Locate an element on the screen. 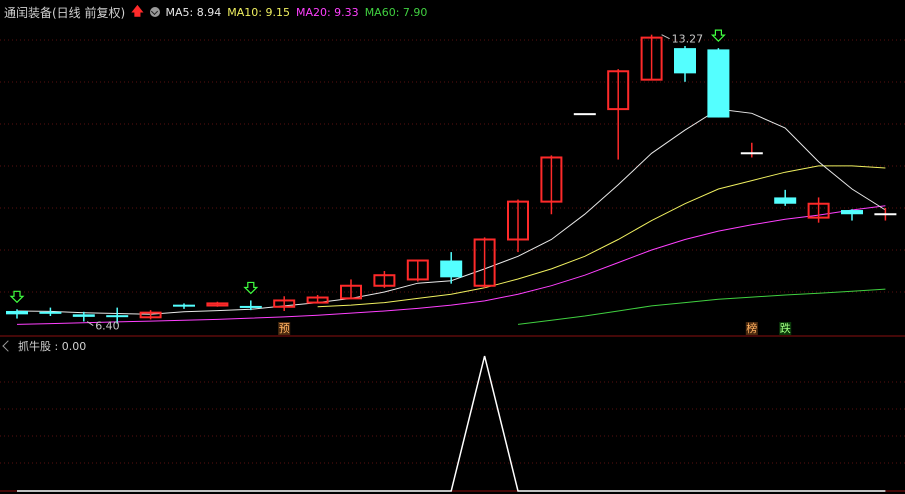 The width and height of the screenshot is (905, 494). indicator-label: 抓牛股 : 0.00 is located at coordinates (52, 346).